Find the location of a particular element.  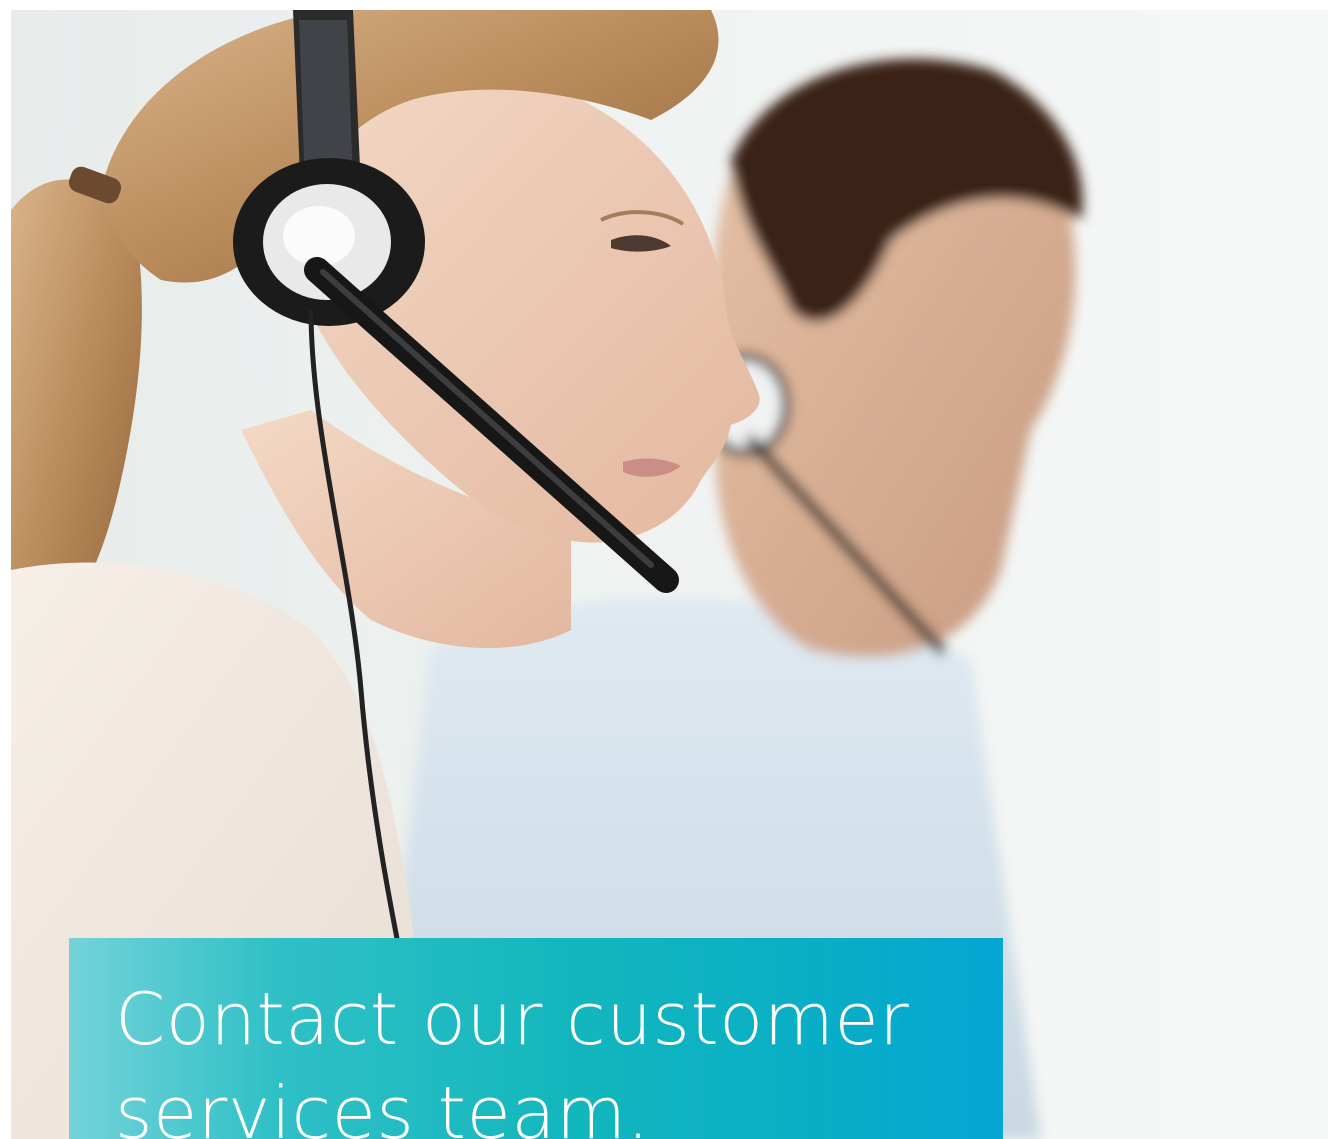

caption-line-1: Contact our customer is located at coordinates (512, 1019).